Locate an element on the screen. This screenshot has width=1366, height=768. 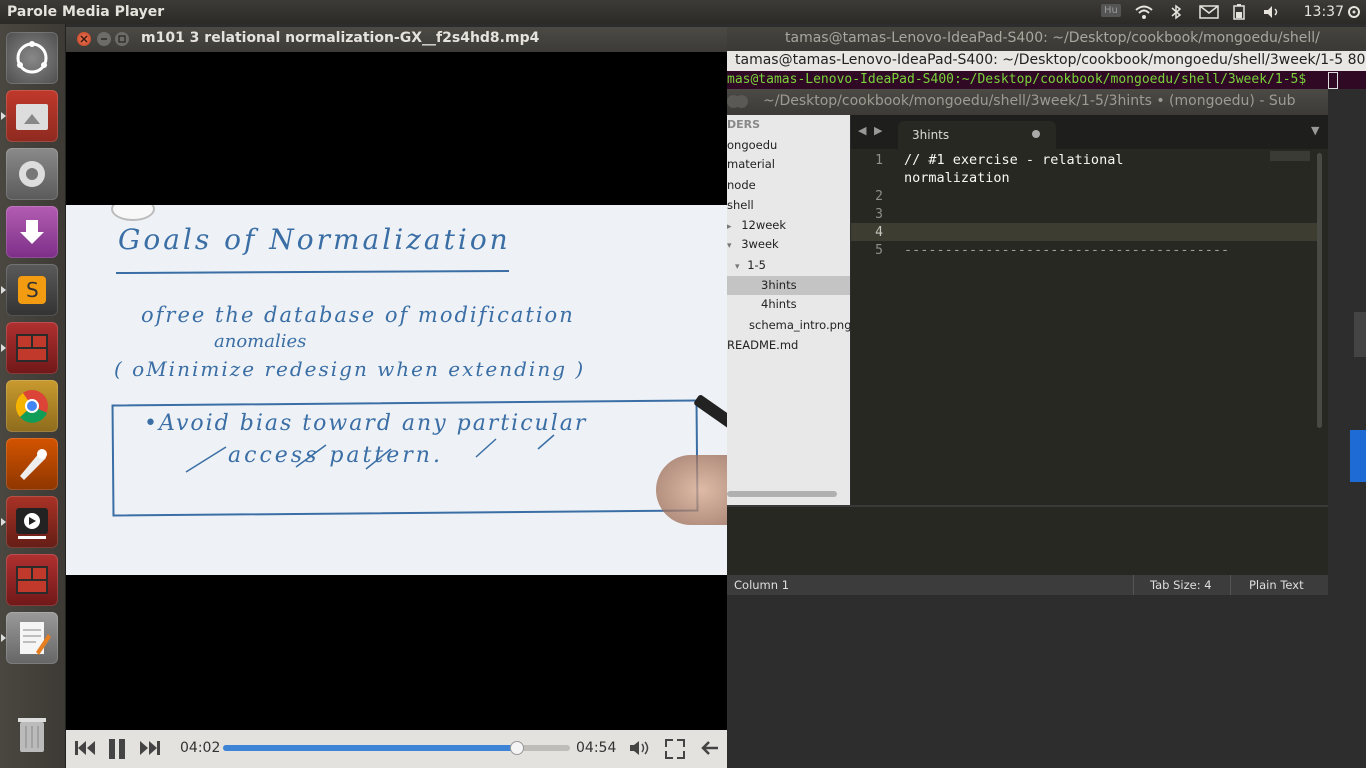
files-icon is located at coordinates (32, 116).